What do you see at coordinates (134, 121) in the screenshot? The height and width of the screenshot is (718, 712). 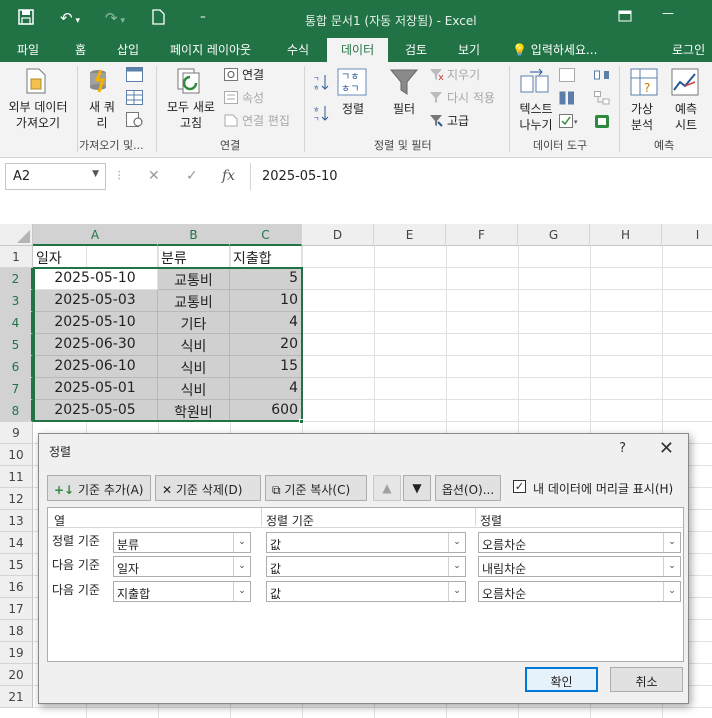 I see `recent-sources-icon` at bounding box center [134, 121].